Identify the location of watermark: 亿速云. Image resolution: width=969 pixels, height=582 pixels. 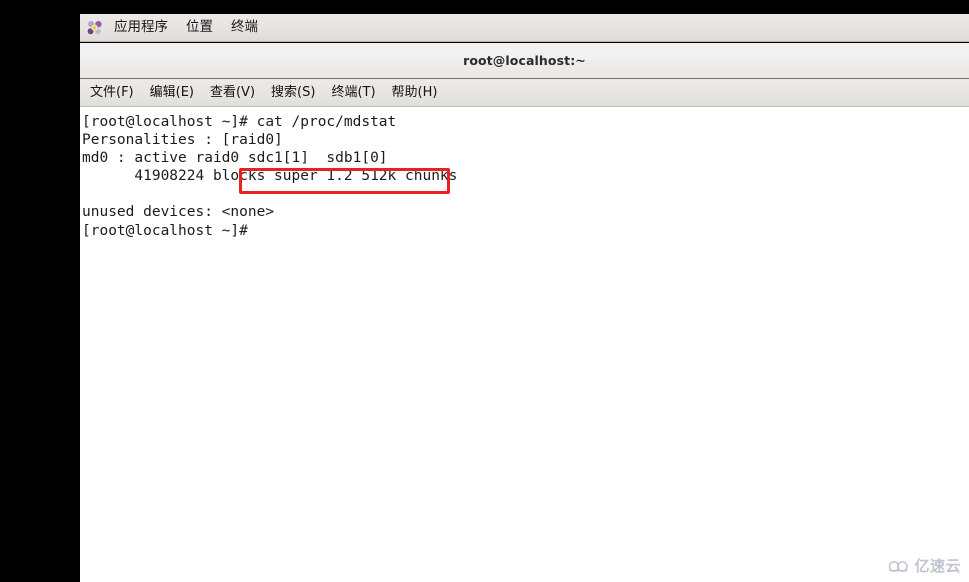
(924, 566).